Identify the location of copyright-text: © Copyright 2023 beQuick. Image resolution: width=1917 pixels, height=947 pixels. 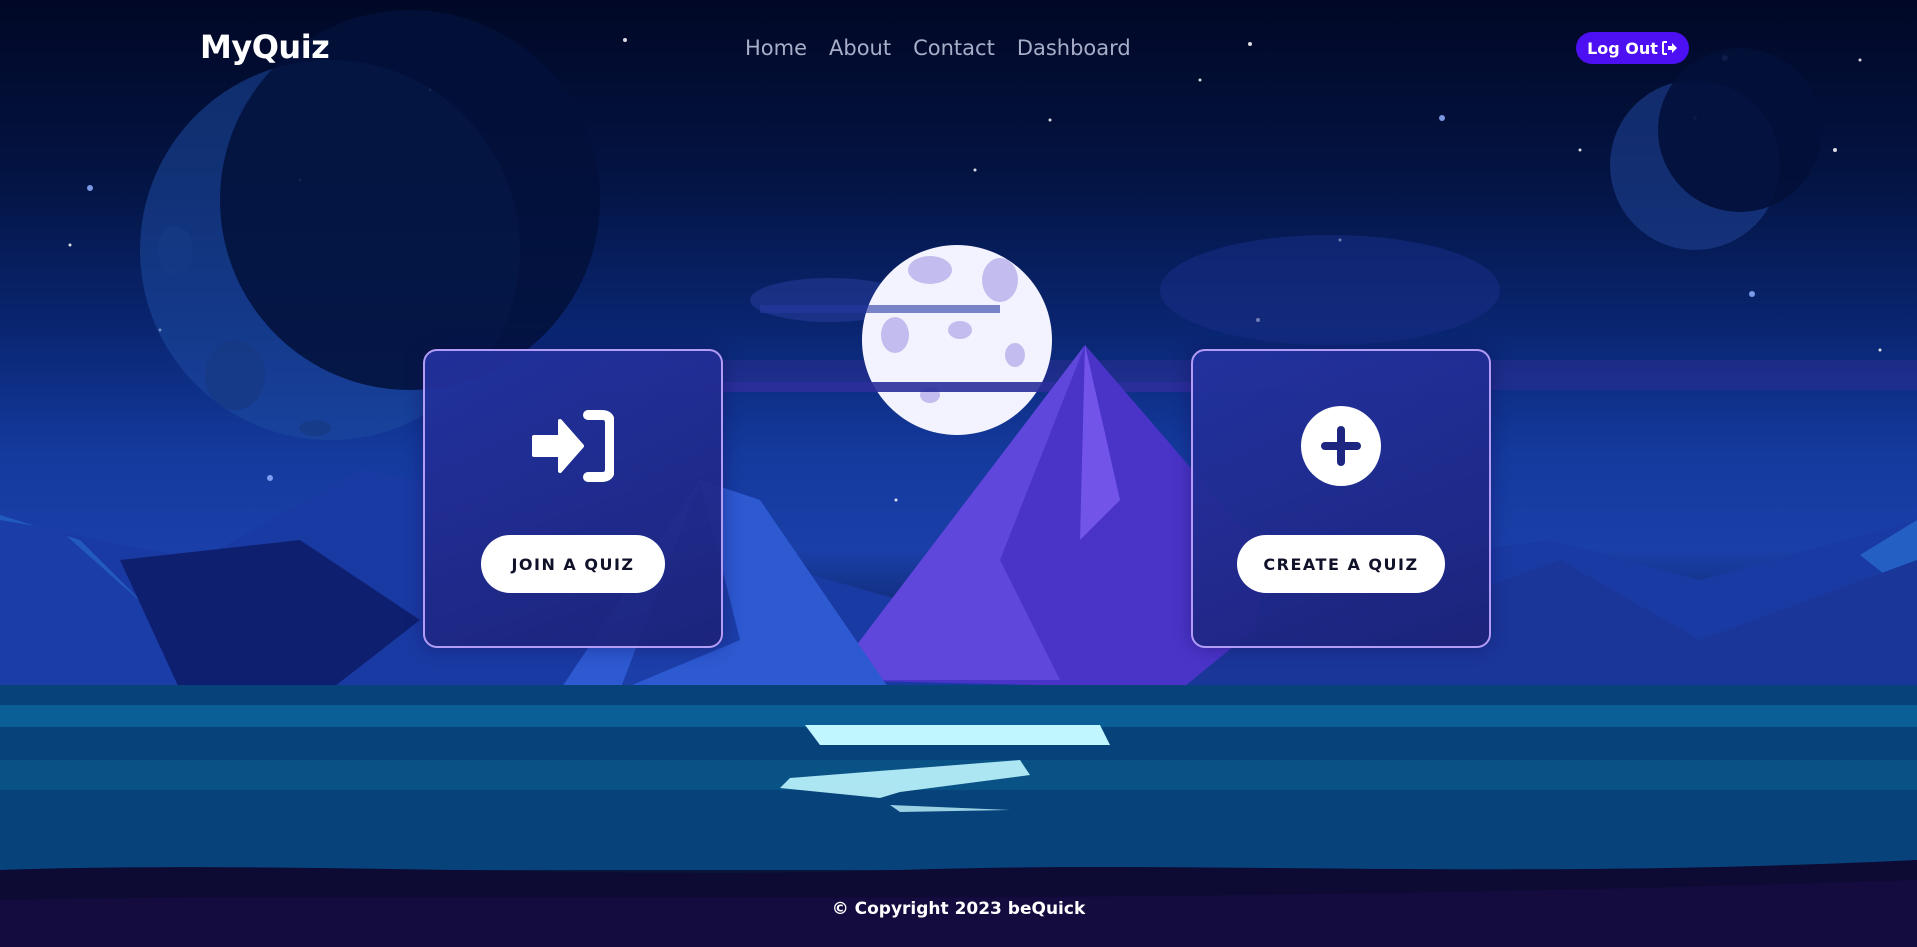
(958, 909).